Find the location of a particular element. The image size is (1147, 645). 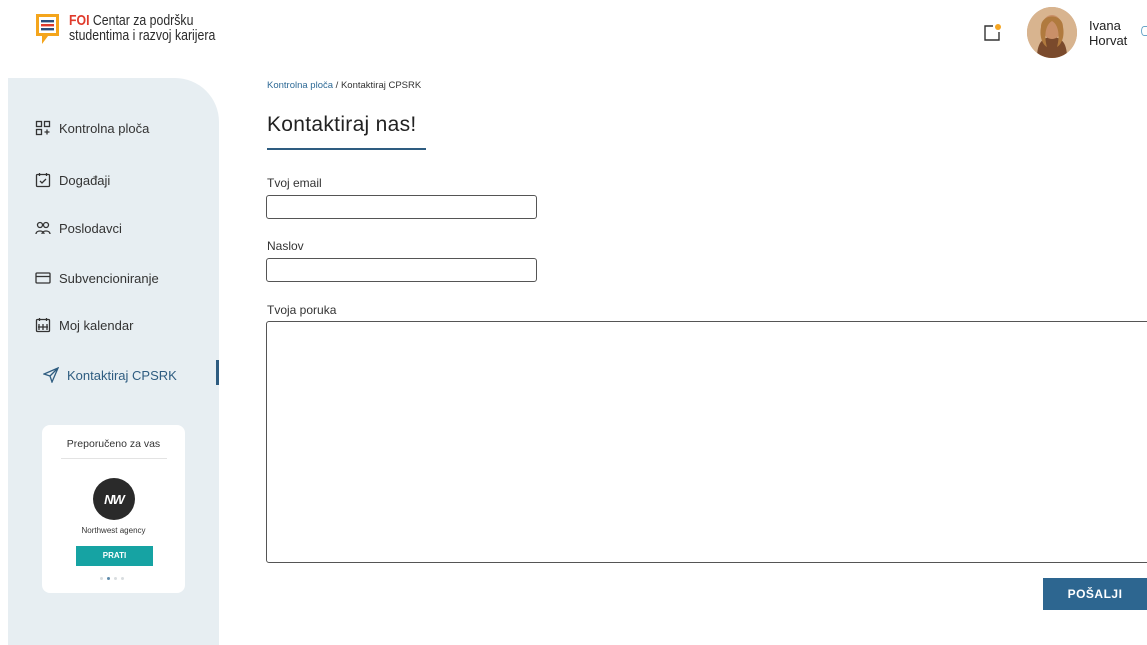

carousel-dot-active is located at coordinates (108, 578).